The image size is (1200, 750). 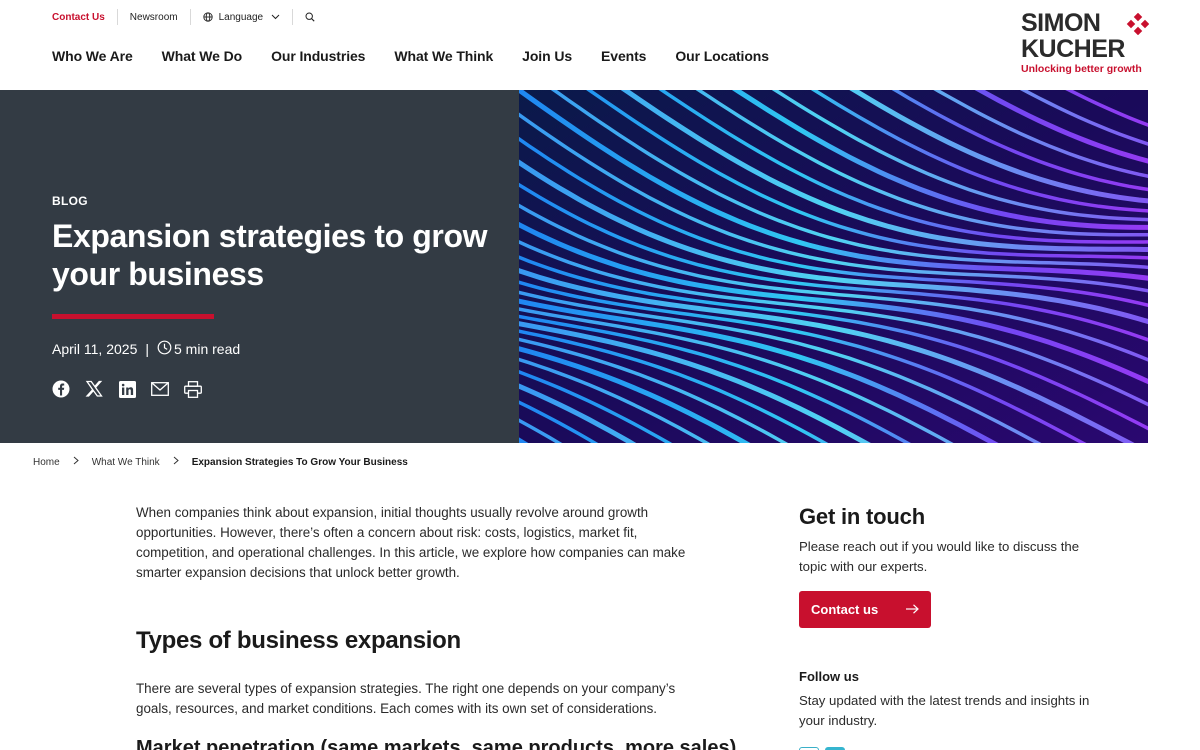 What do you see at coordinates (829, 676) in the screenshot?
I see `follow-us-title: Follow us` at bounding box center [829, 676].